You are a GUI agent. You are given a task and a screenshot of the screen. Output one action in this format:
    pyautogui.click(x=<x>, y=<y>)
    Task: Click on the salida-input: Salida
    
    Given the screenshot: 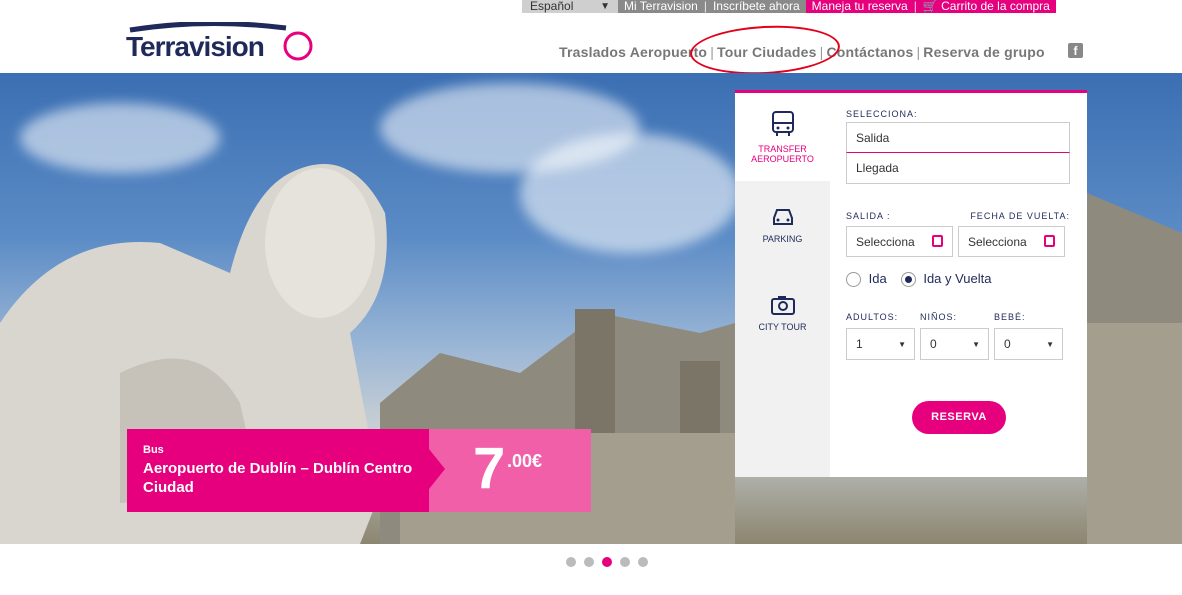 What is the action you would take?
    pyautogui.click(x=958, y=137)
    